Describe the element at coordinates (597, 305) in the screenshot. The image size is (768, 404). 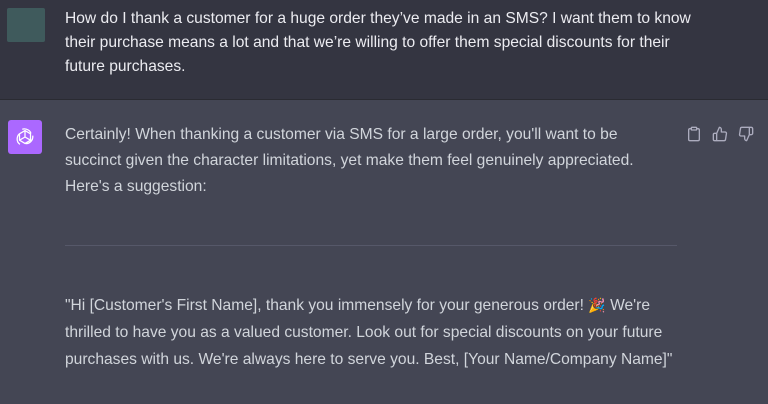
I see `party-popper-emoji: 🎉` at that location.